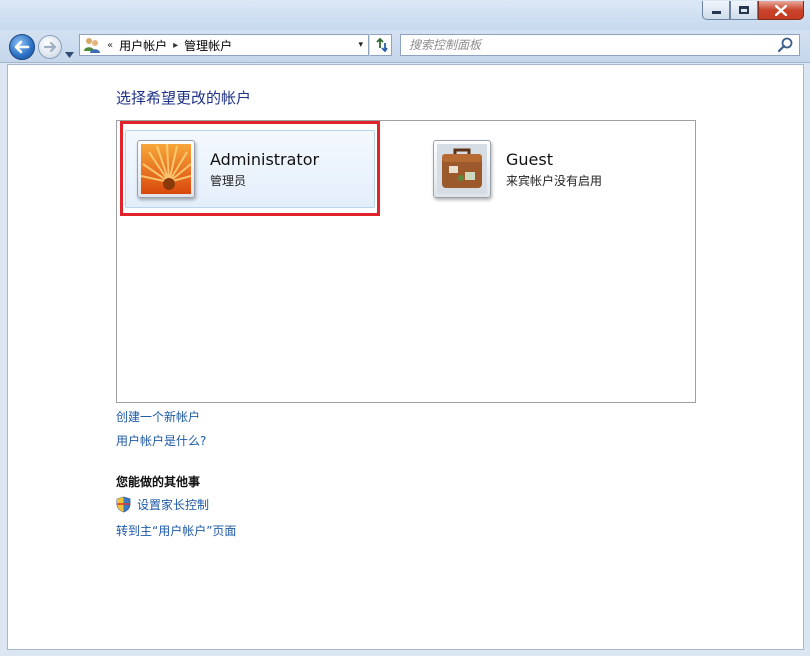 The width and height of the screenshot is (810, 656). Describe the element at coordinates (250, 168) in the screenshot. I see `selection-highlight` at that location.